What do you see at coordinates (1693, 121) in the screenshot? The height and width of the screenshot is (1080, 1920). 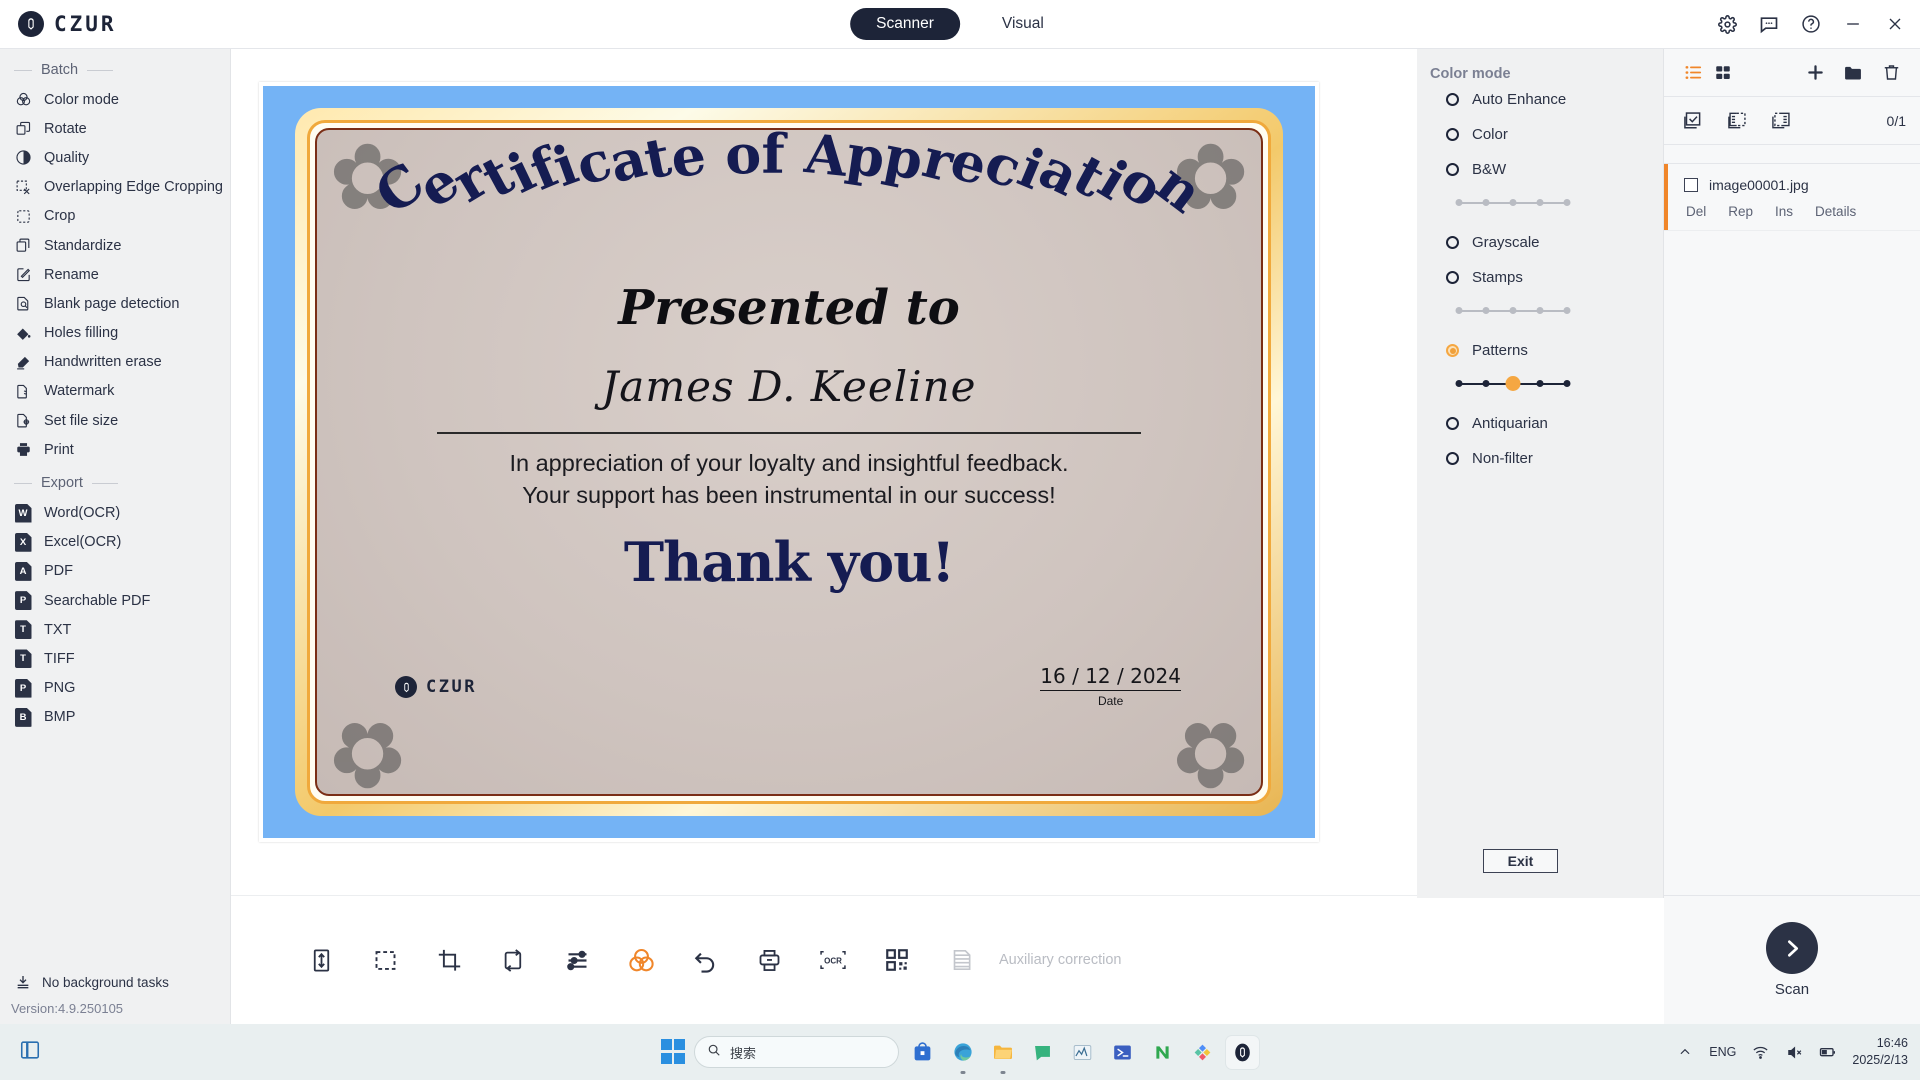 I see `select-all-icon` at bounding box center [1693, 121].